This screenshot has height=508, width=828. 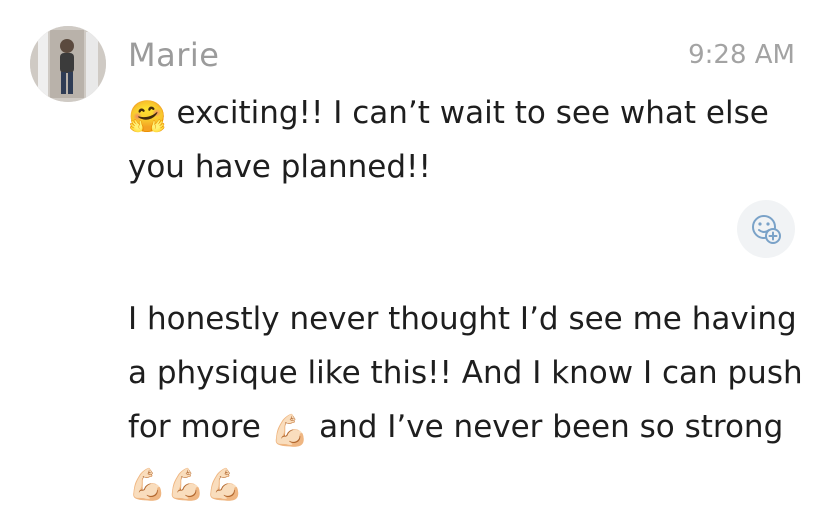 I want to click on message-timestamp: 9:28 AM, so click(x=741, y=55).